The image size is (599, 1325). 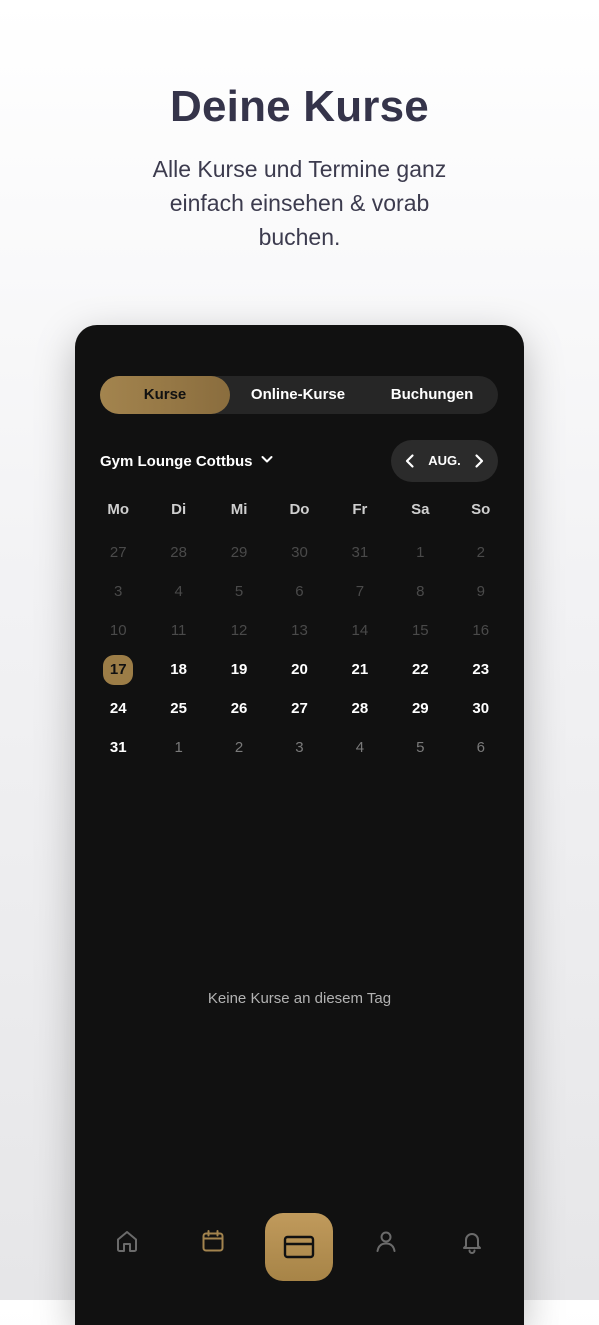 What do you see at coordinates (239, 630) in the screenshot?
I see `calendar-day: 12` at bounding box center [239, 630].